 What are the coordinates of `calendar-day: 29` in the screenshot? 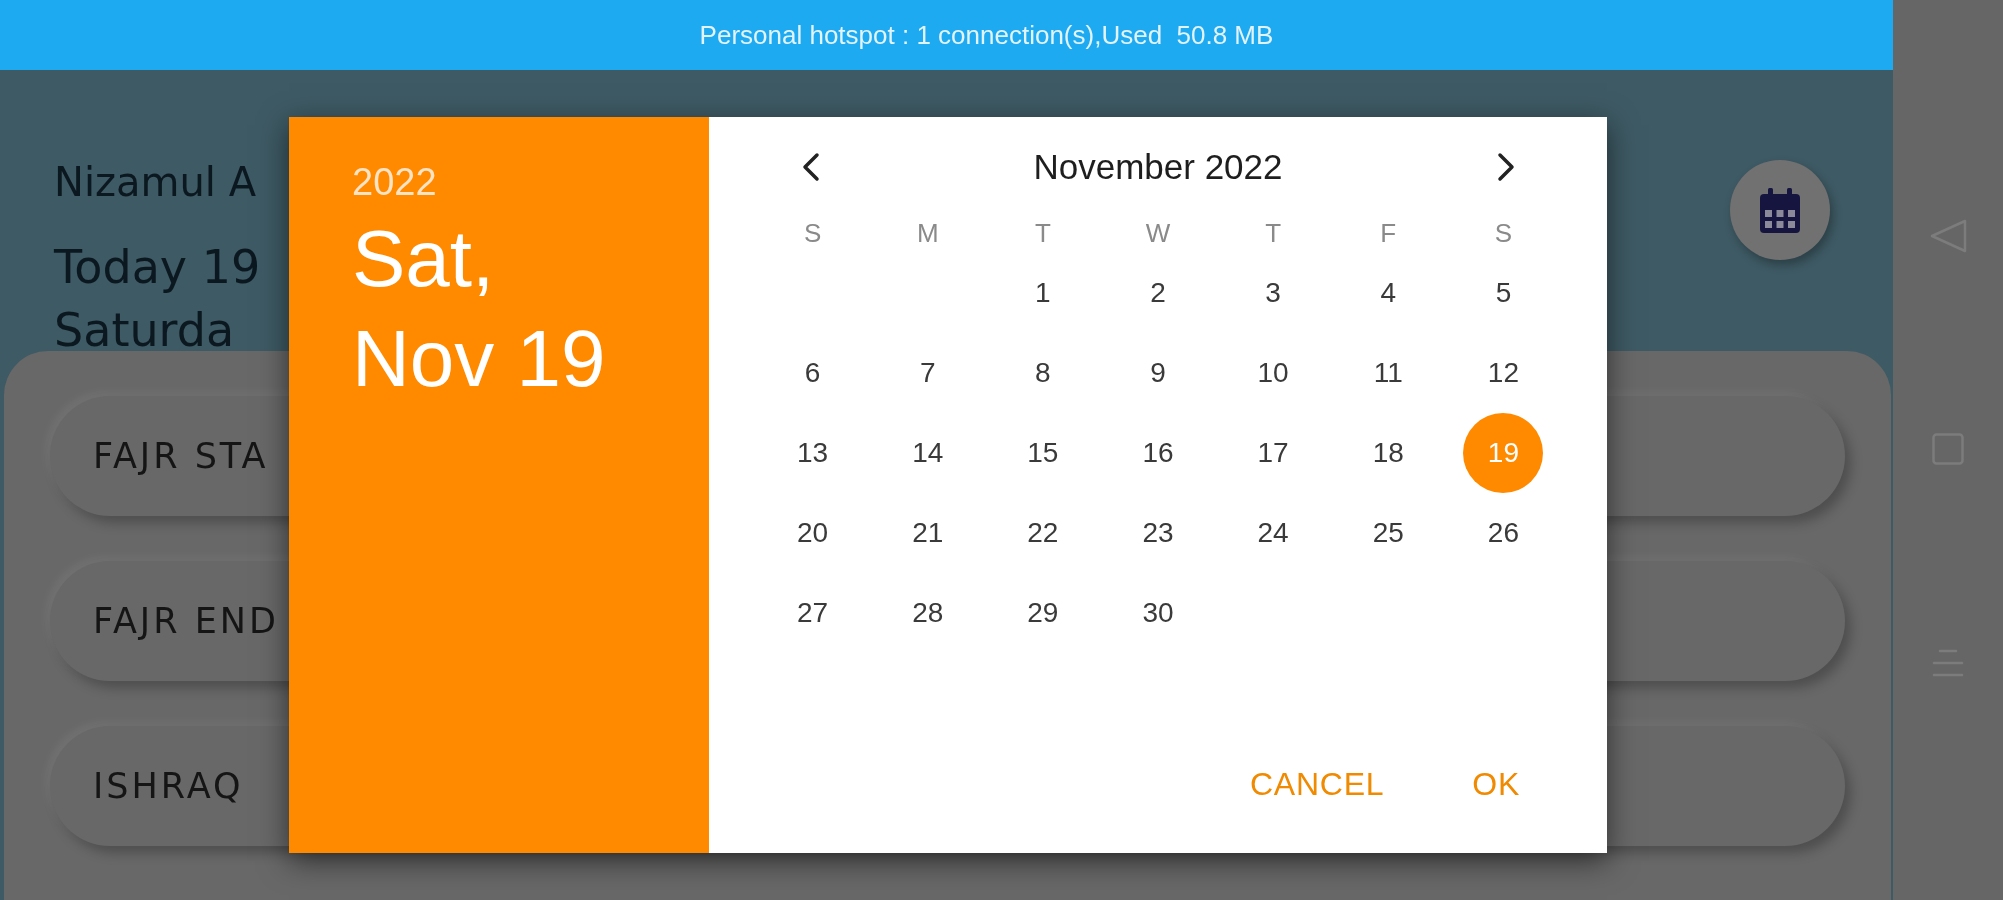 It's located at (1042, 613).